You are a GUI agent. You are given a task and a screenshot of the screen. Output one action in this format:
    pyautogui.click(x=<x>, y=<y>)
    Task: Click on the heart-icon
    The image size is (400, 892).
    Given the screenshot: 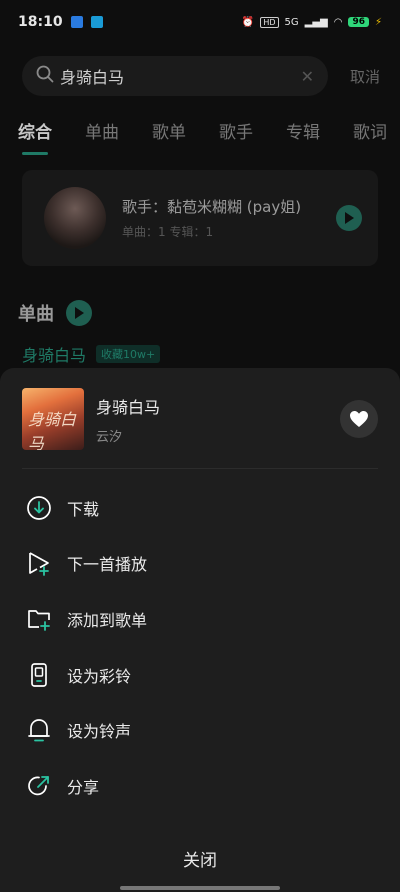 What is the action you would take?
    pyautogui.click(x=359, y=419)
    